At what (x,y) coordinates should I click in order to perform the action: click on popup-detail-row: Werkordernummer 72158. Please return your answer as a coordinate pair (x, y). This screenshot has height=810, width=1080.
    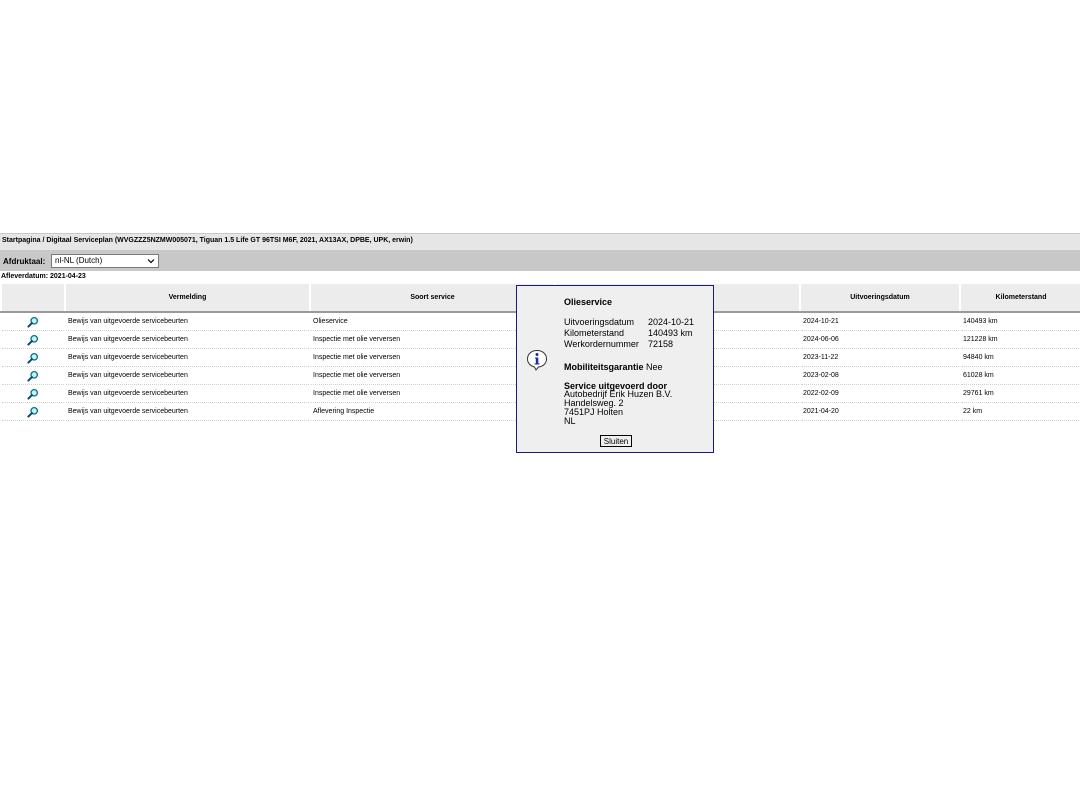
    Looking at the image, I should click on (618, 344).